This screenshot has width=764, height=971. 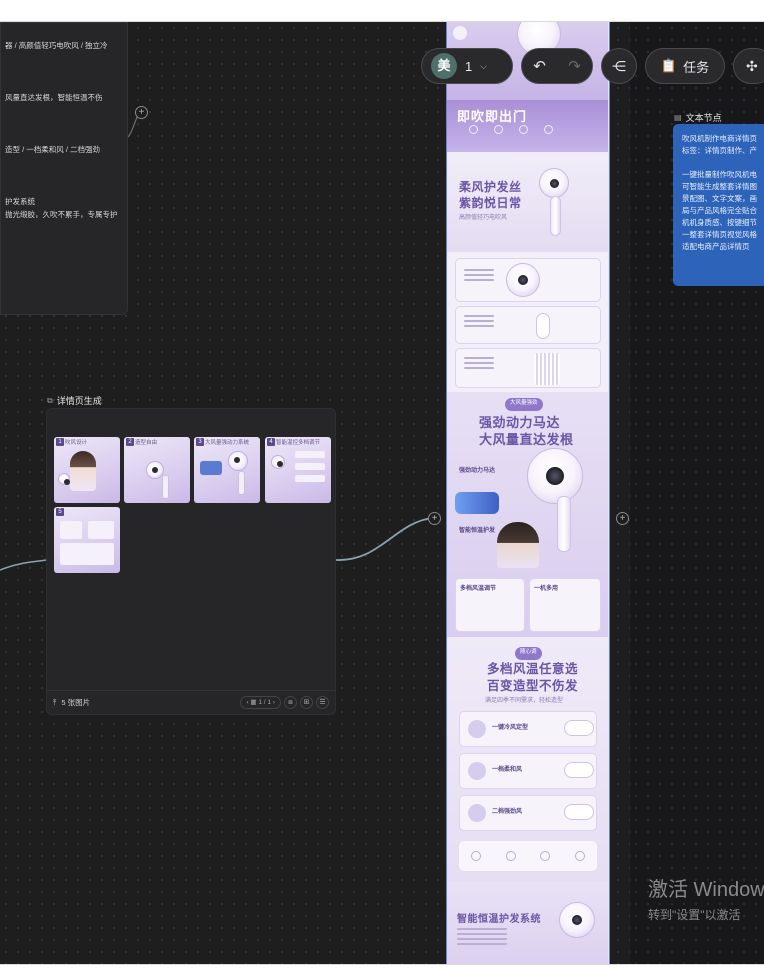 I want to click on section-heat-protect: 智能恒温护发系统, so click(x=527, y=923).